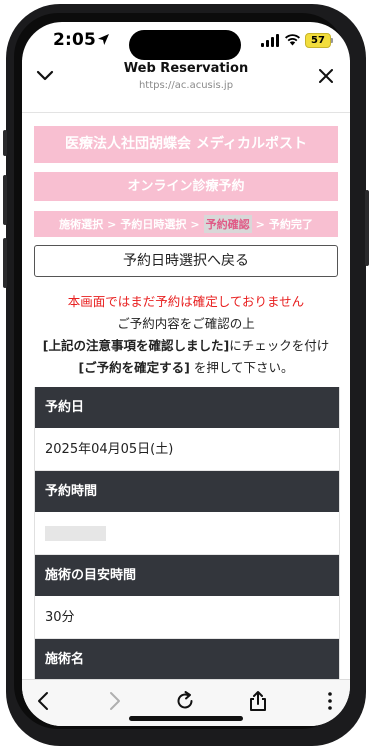 The height and width of the screenshot is (750, 372). I want to click on reload-icon, so click(185, 701).